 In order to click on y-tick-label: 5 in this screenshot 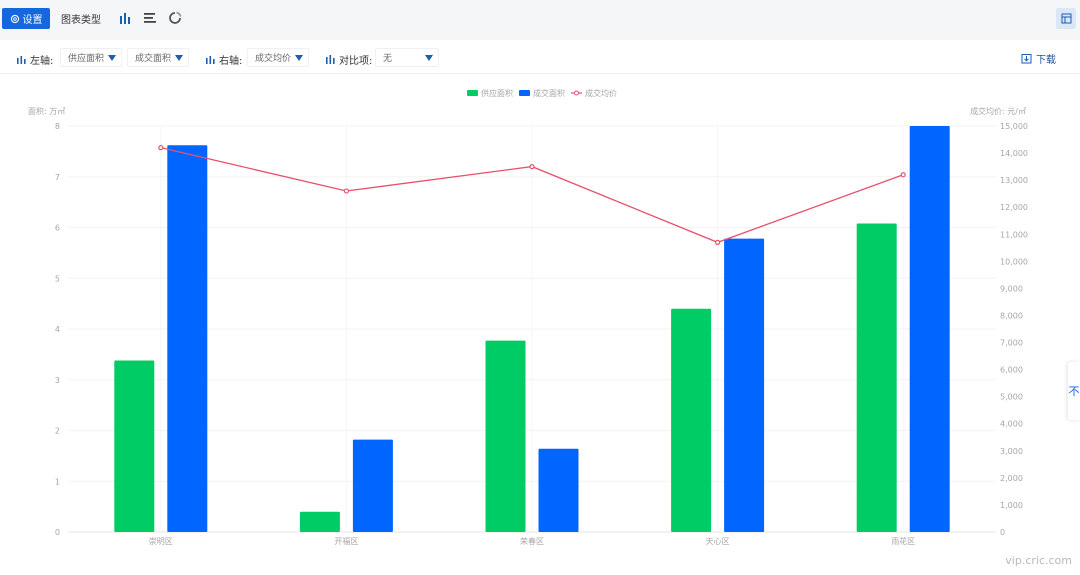, I will do `click(57, 278)`.